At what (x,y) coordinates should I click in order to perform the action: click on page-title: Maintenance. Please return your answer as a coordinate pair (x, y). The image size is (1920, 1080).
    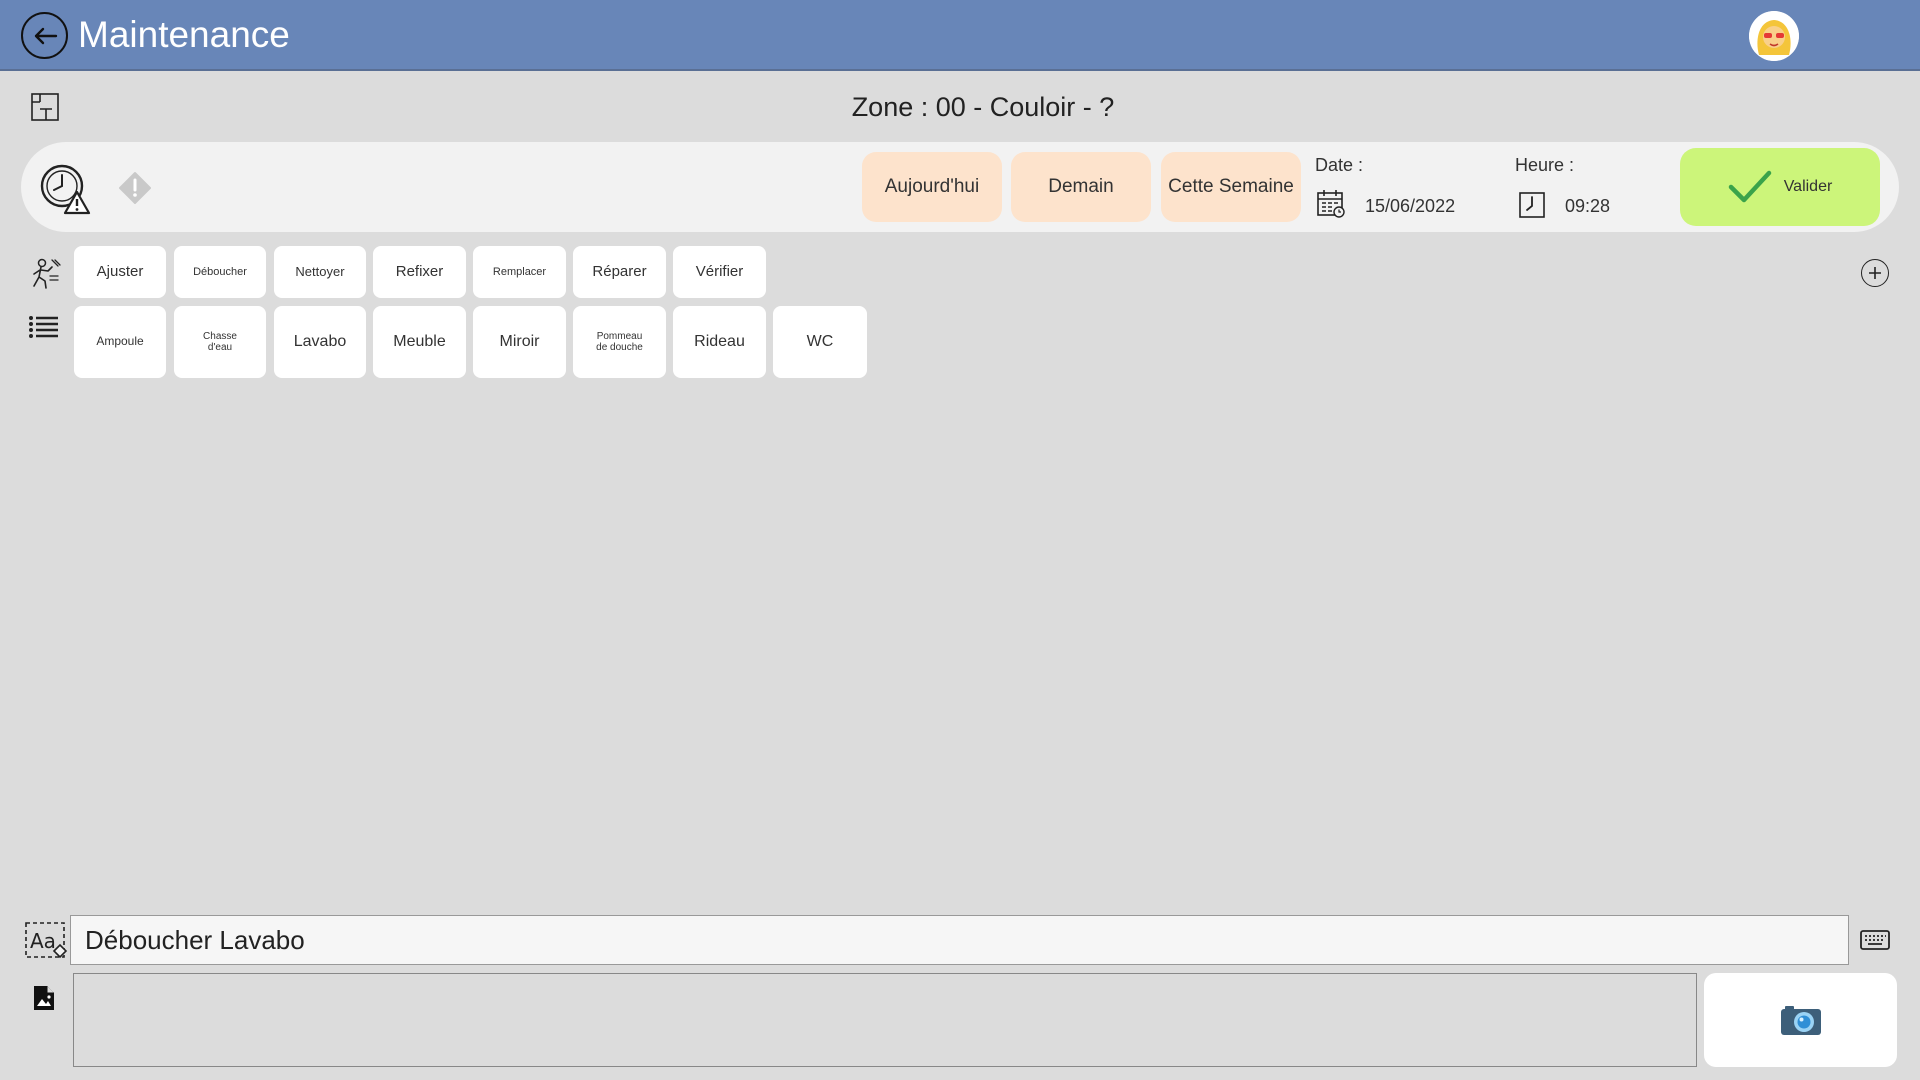
    Looking at the image, I should click on (184, 34).